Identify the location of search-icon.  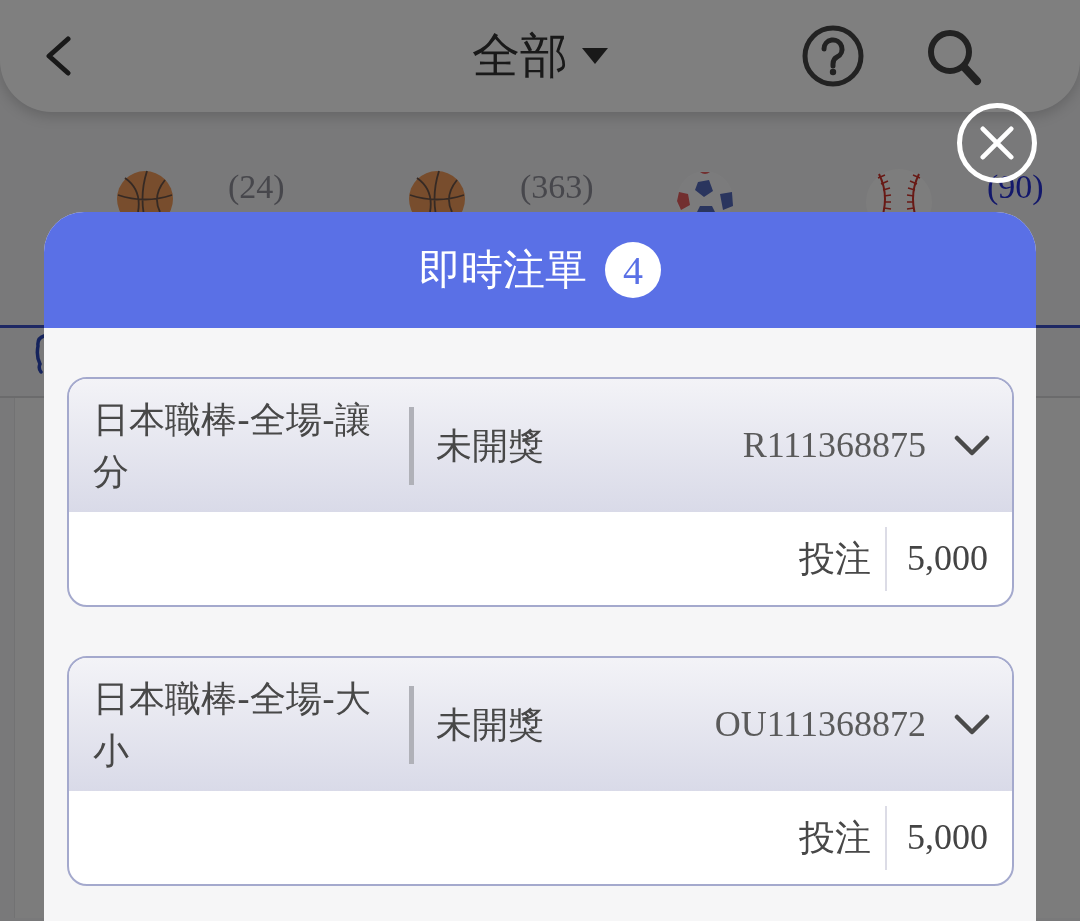
(954, 57).